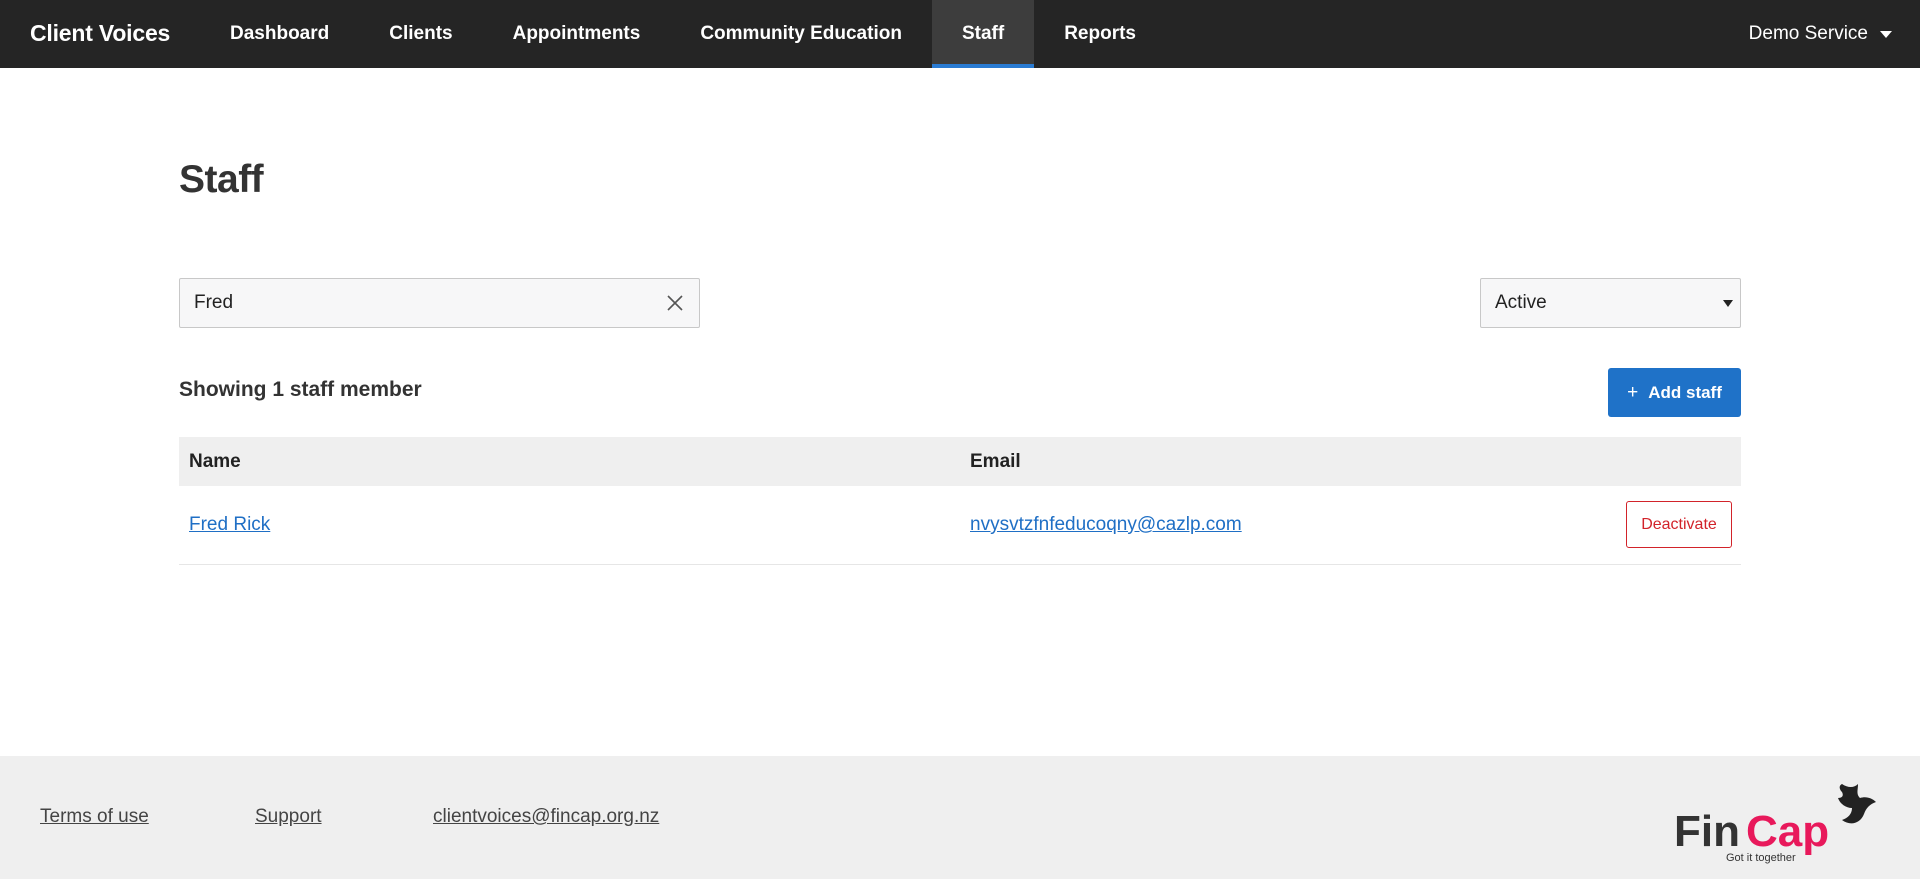  I want to click on footer-link-terms: Terms of use, so click(94, 817).